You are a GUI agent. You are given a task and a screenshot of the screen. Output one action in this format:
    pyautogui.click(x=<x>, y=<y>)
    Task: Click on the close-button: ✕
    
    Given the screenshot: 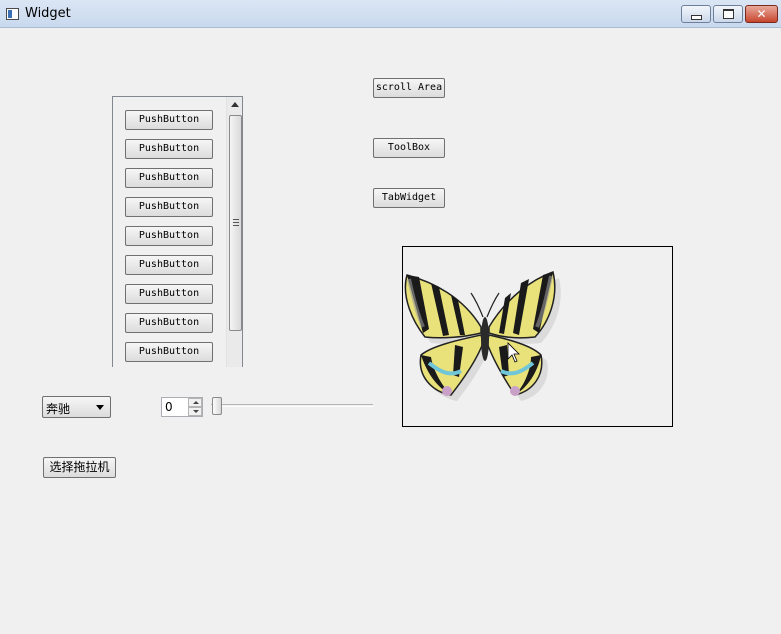 What is the action you would take?
    pyautogui.click(x=761, y=14)
    